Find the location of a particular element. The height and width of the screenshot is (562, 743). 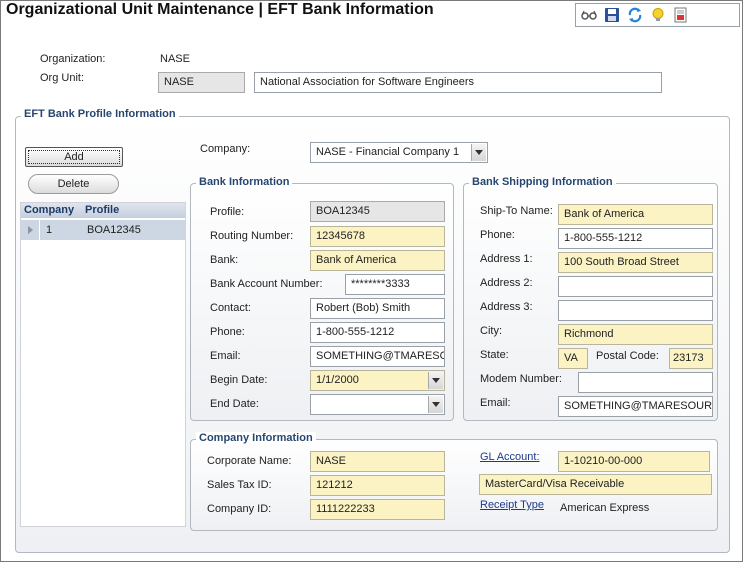

state-label: State: is located at coordinates (494, 355).